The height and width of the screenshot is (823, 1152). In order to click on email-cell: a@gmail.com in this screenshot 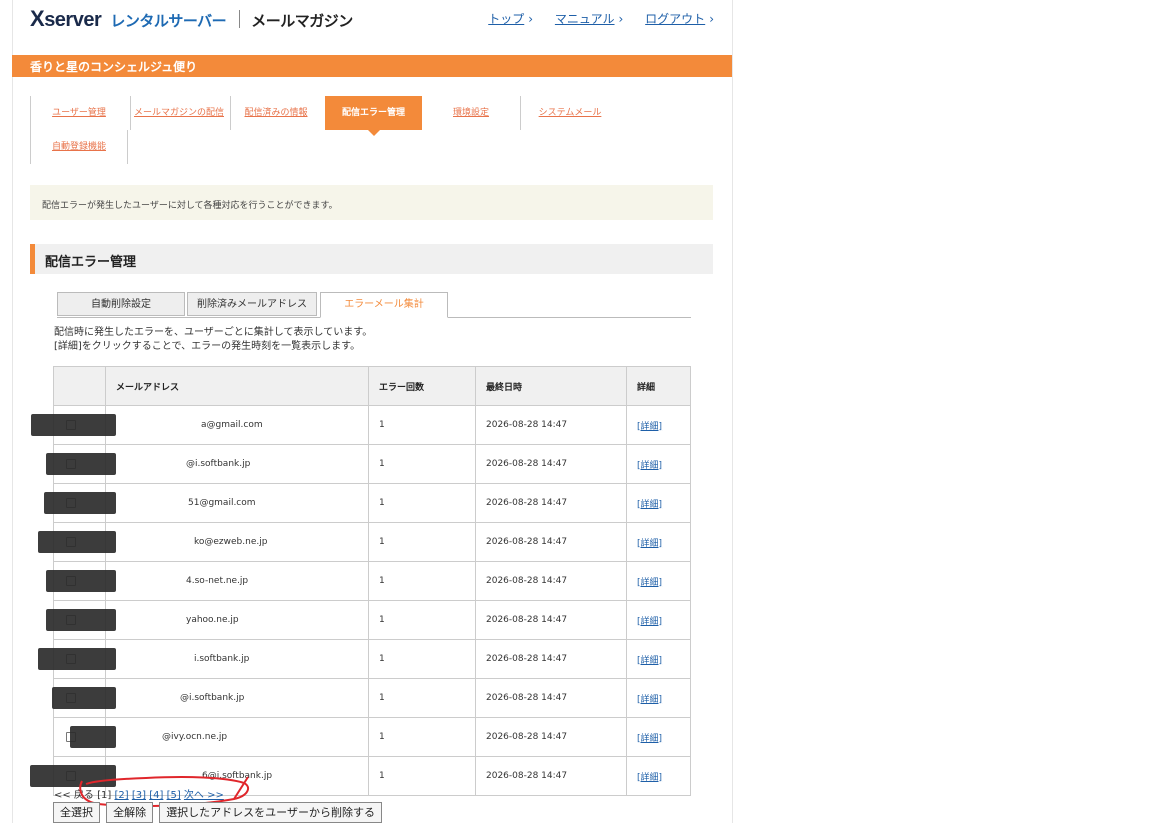, I will do `click(200, 425)`.